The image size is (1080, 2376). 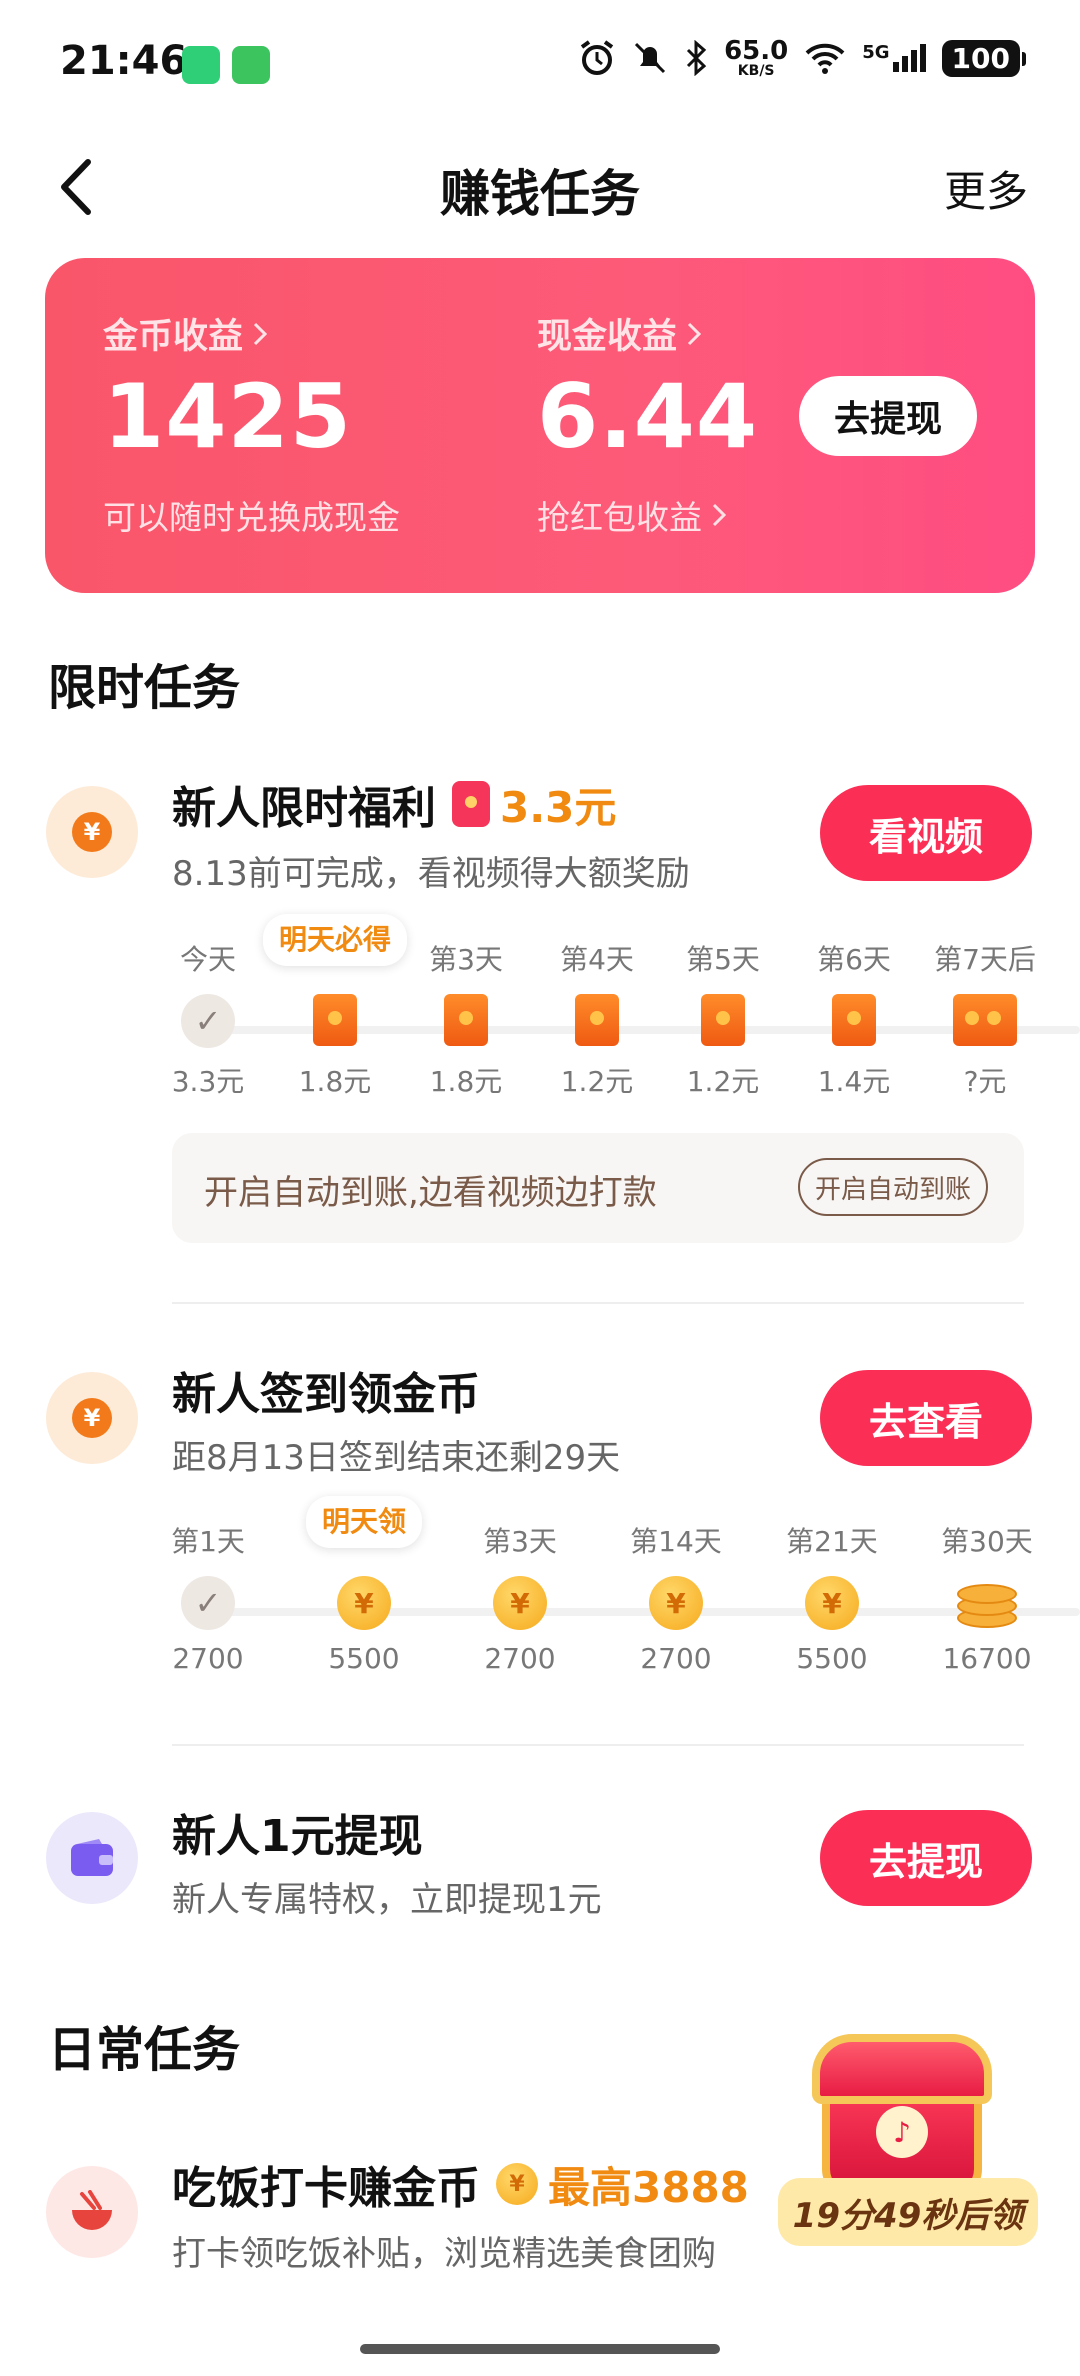 I want to click on wallet-icon, so click(x=92, y=1857).